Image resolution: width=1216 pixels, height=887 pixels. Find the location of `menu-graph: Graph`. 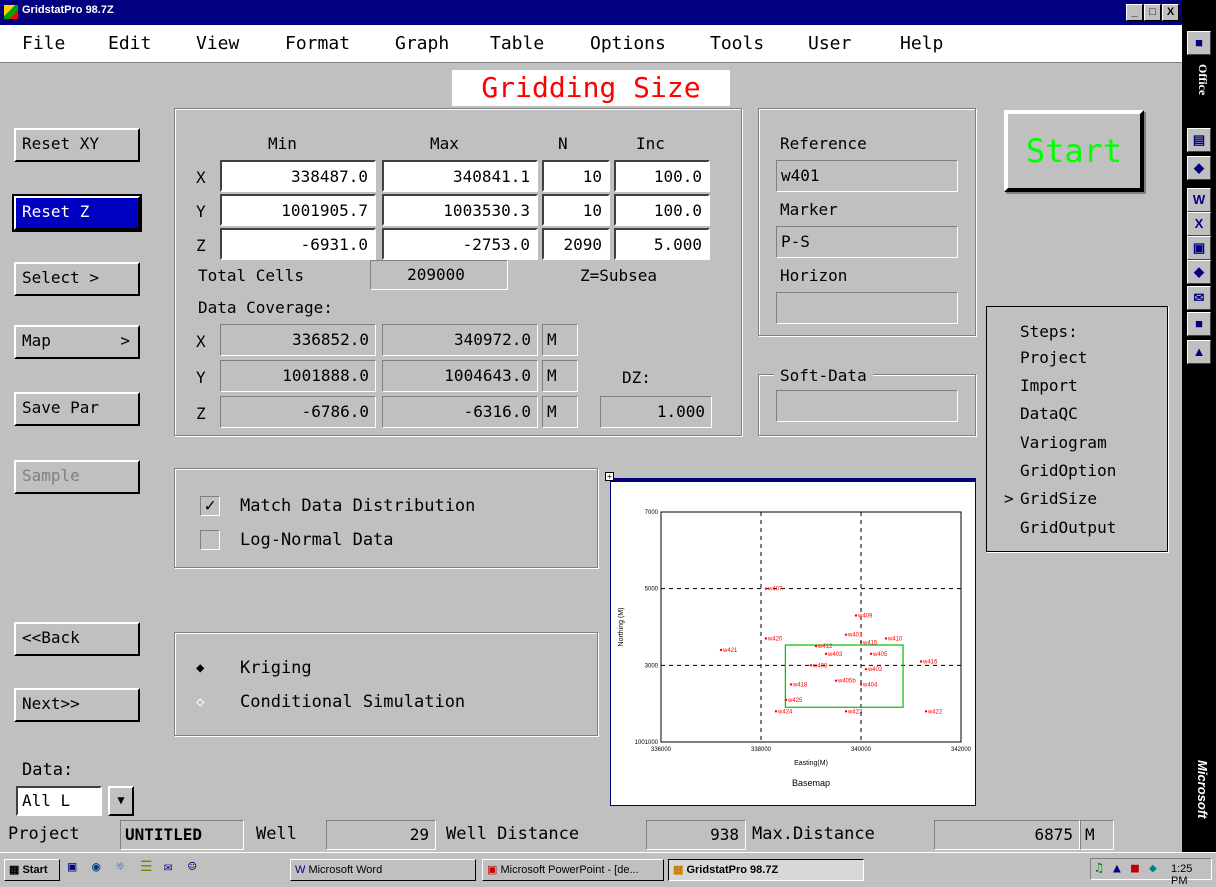

menu-graph: Graph is located at coordinates (422, 43).